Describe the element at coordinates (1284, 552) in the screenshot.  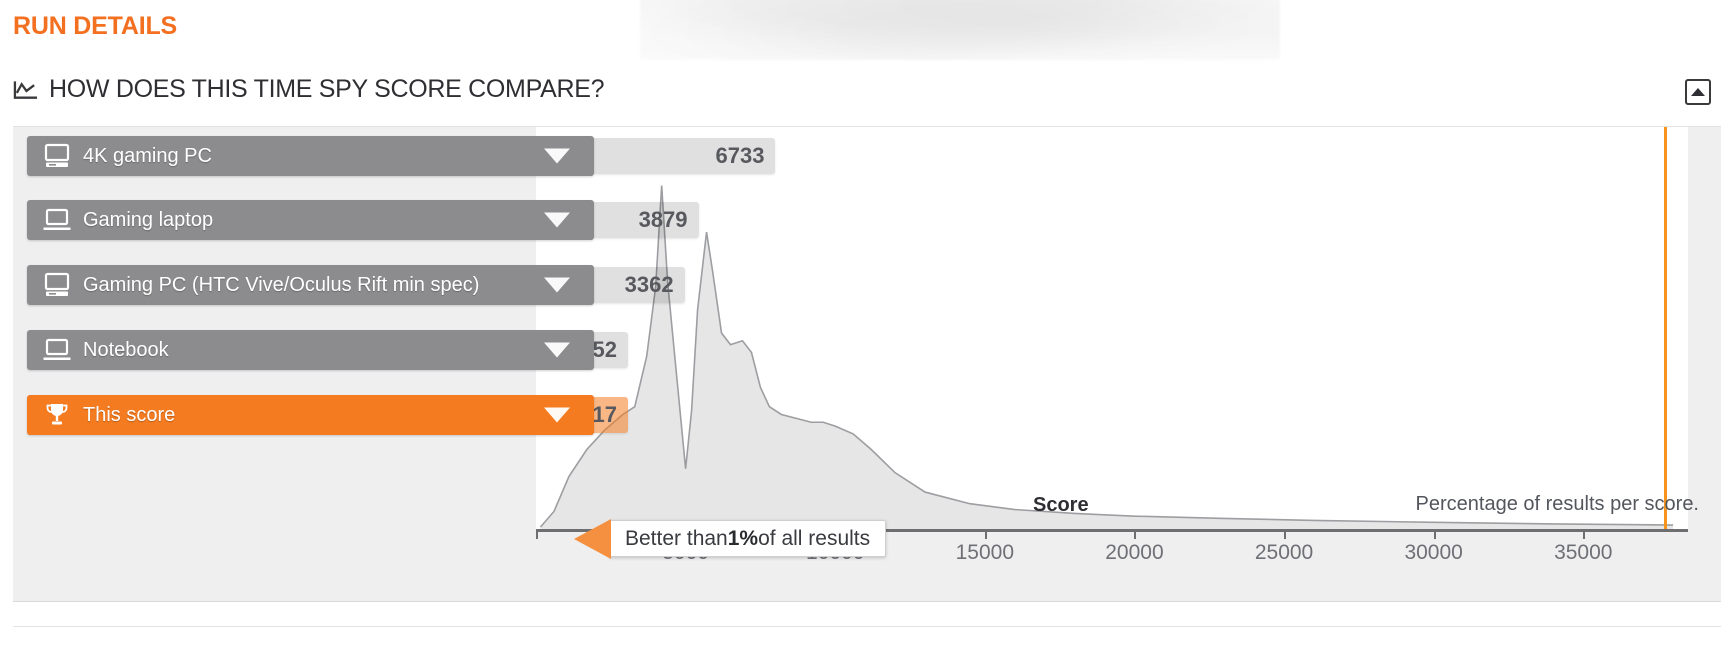
I see `x-axis-tick-label: 25000` at that location.